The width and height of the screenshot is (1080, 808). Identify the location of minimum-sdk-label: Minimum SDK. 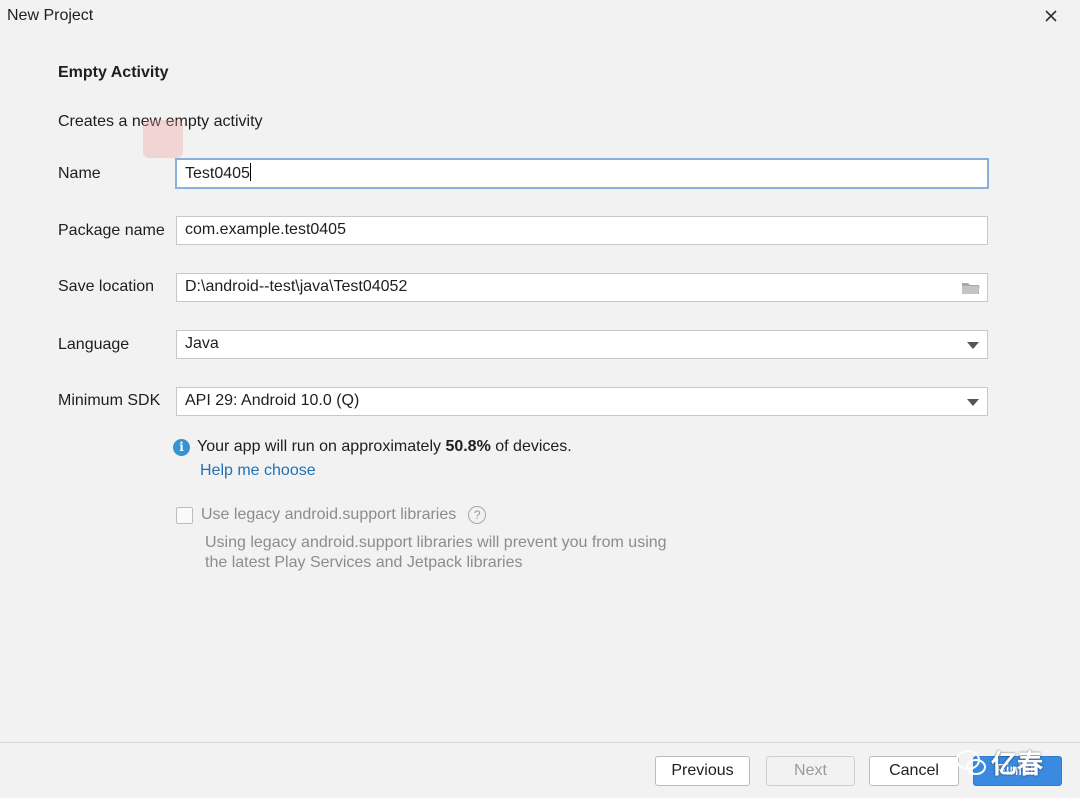
(109, 400).